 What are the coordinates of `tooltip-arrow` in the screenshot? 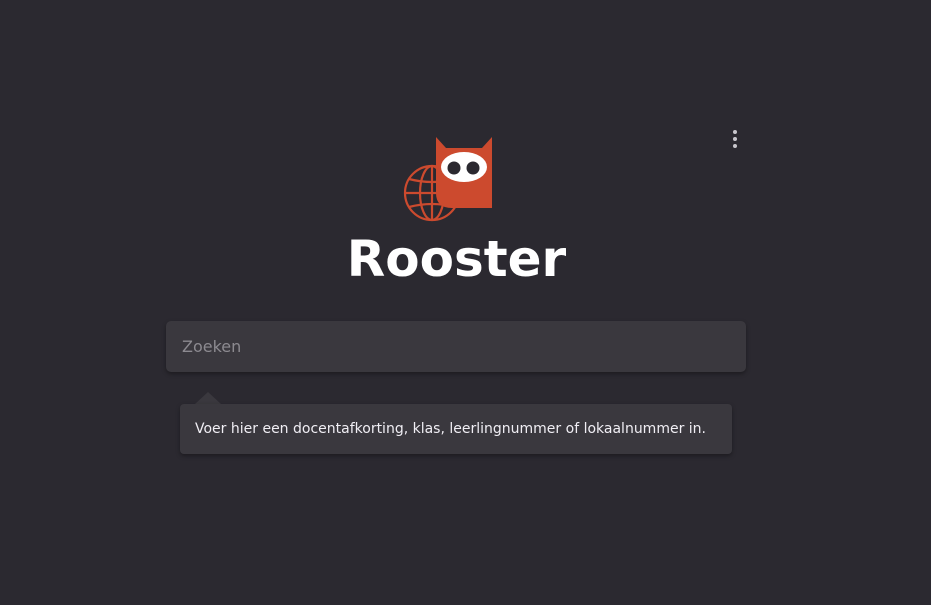 It's located at (208, 398).